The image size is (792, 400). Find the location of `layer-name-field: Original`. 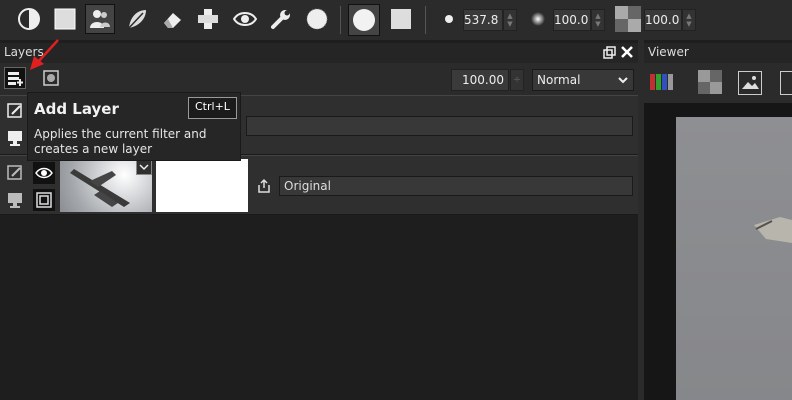

layer-name-field: Original is located at coordinates (456, 186).